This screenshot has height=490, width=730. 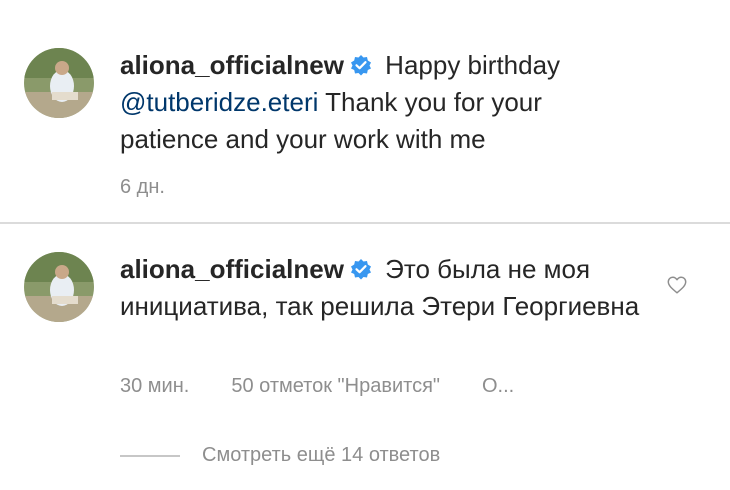 I want to click on view-more-label: Смотреть ещё 14 ответов, so click(x=321, y=455).